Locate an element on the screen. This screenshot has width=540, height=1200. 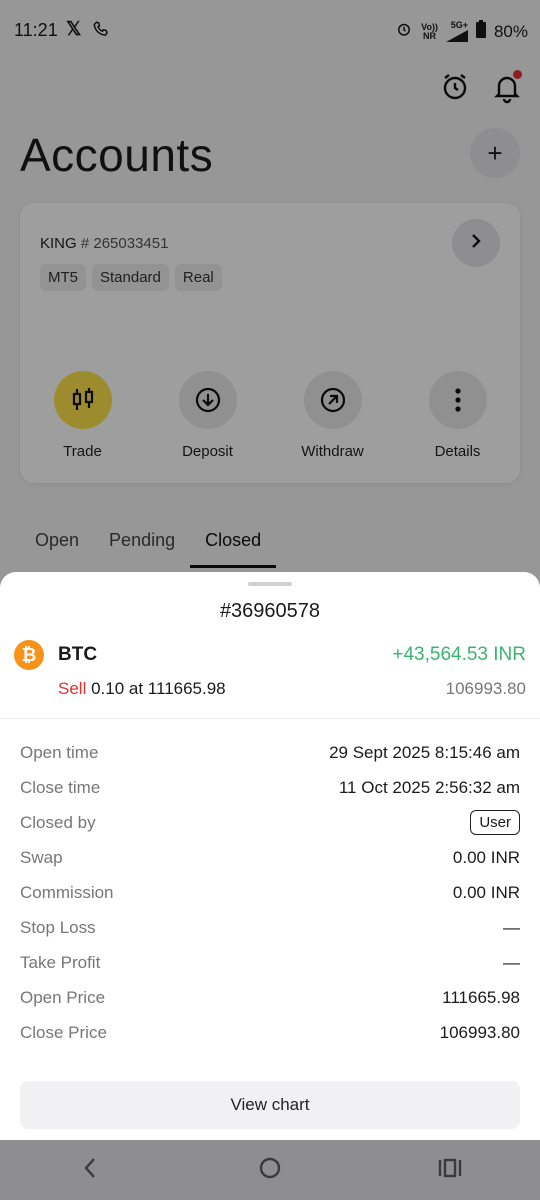
detail-row-swap: Swap 0.00 INR is located at coordinates (270, 857).